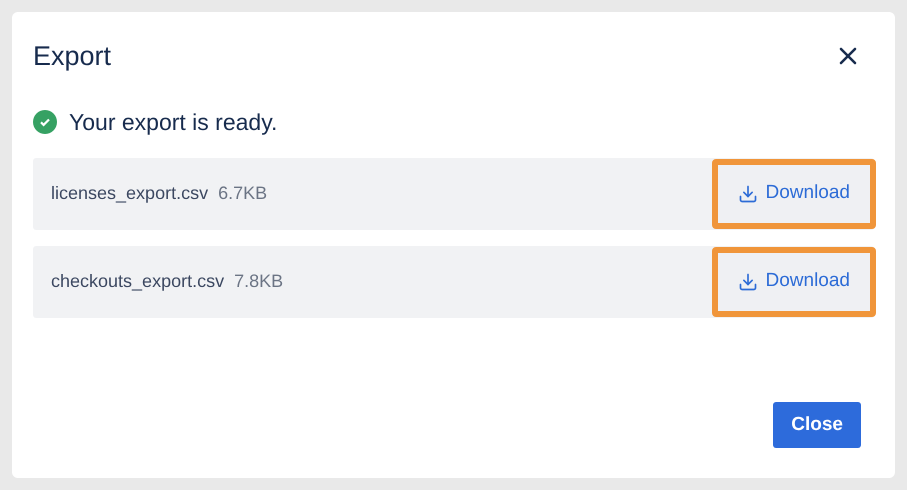 The height and width of the screenshot is (490, 907). Describe the element at coordinates (137, 281) in the screenshot. I see `file-name: checkouts_export.csv` at that location.